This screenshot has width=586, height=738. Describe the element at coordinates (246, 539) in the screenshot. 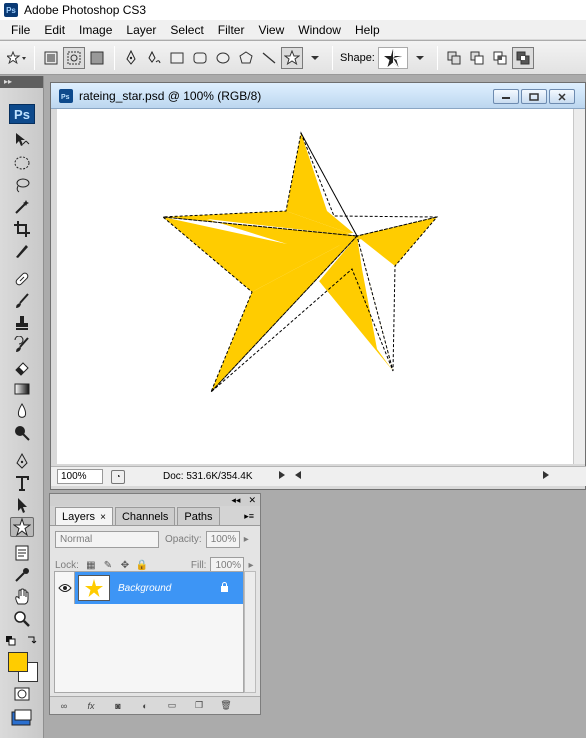

I see `opacity-slider-arrow-icon: ▸` at that location.